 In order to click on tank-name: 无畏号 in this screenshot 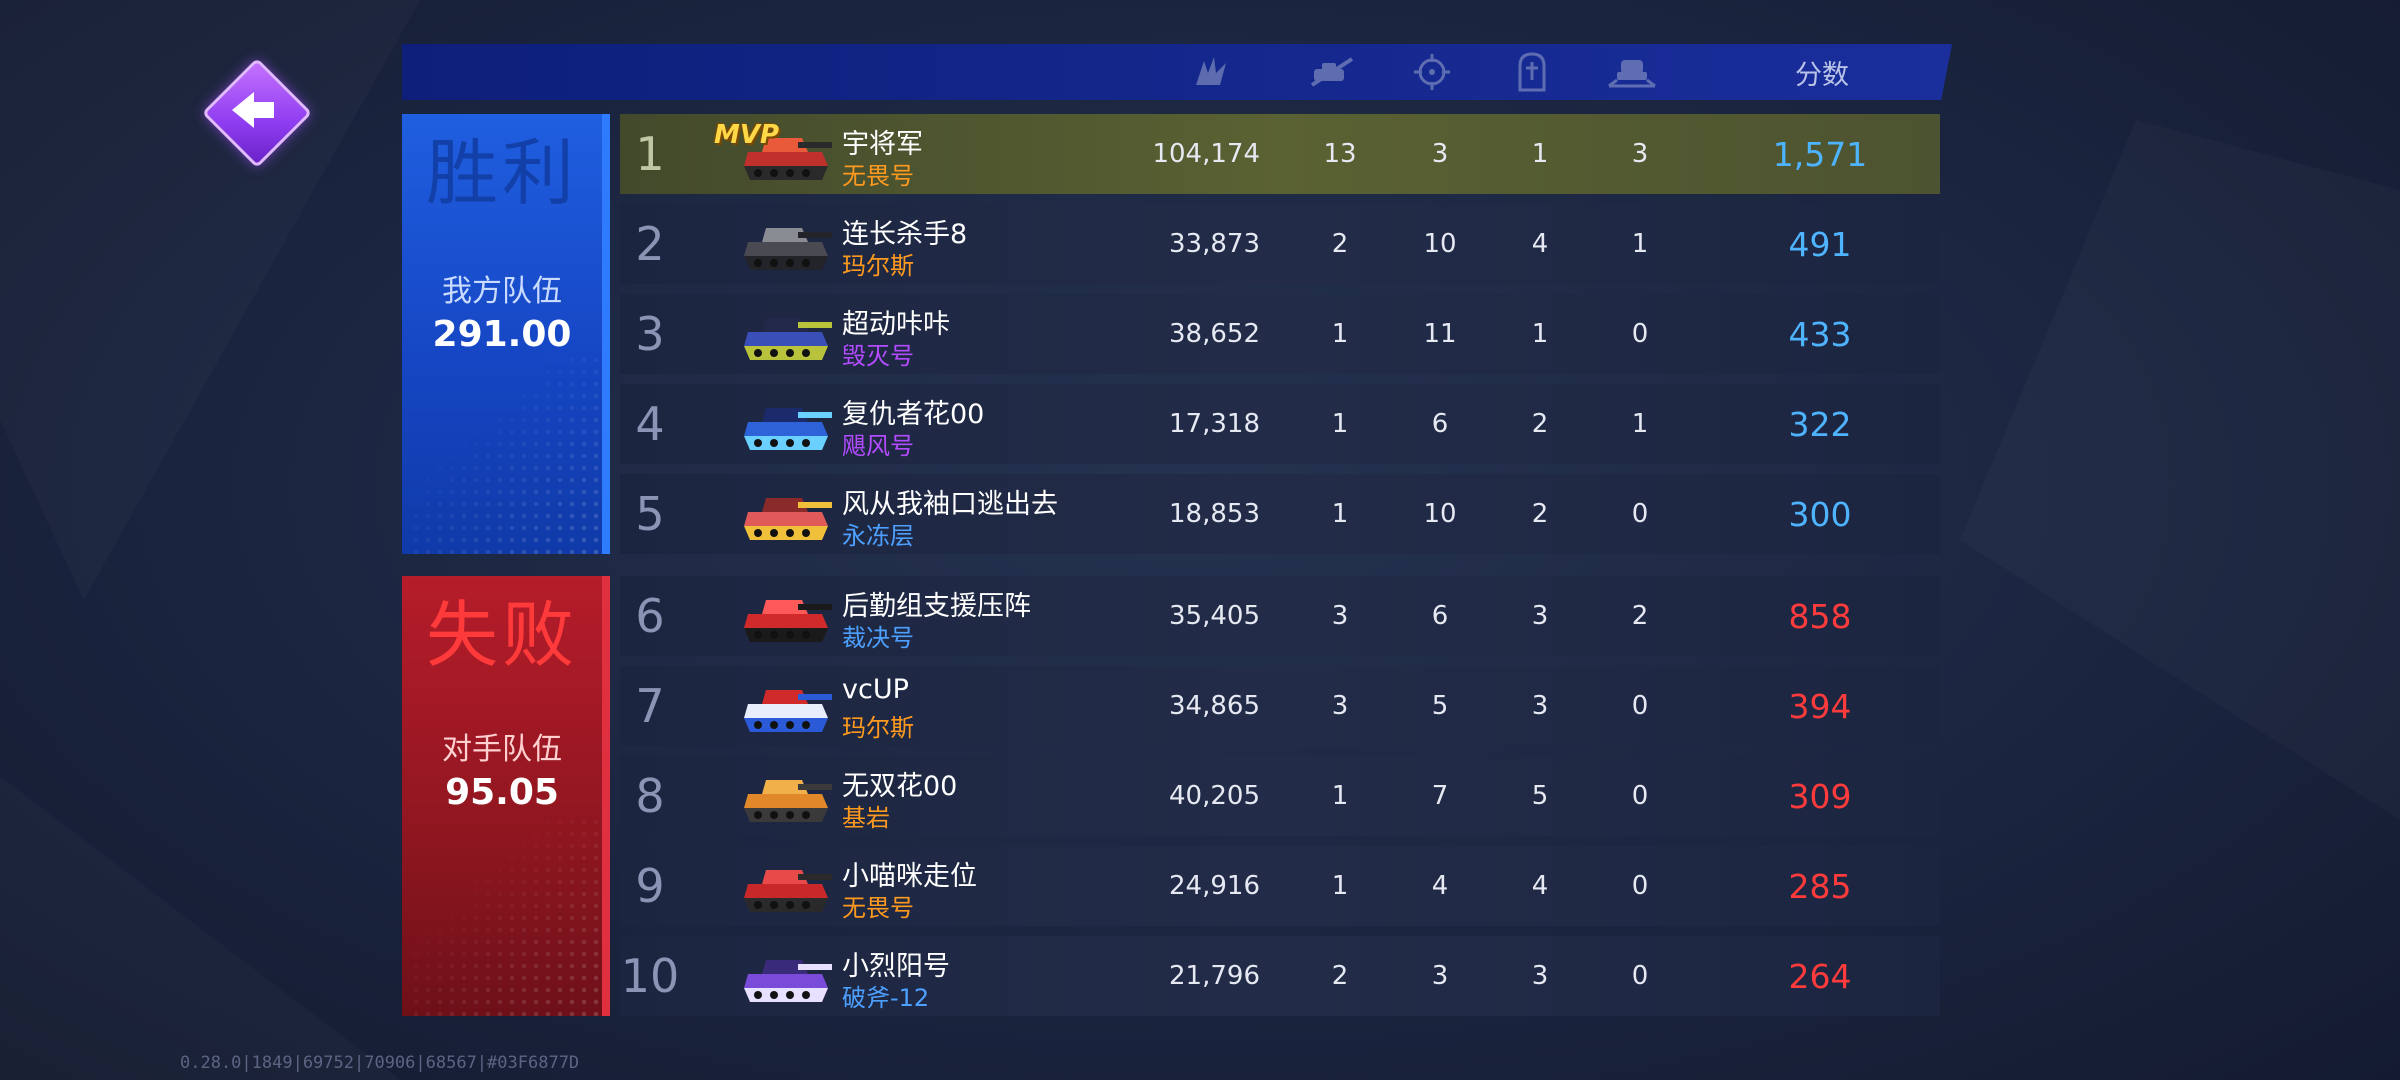, I will do `click(878, 908)`.